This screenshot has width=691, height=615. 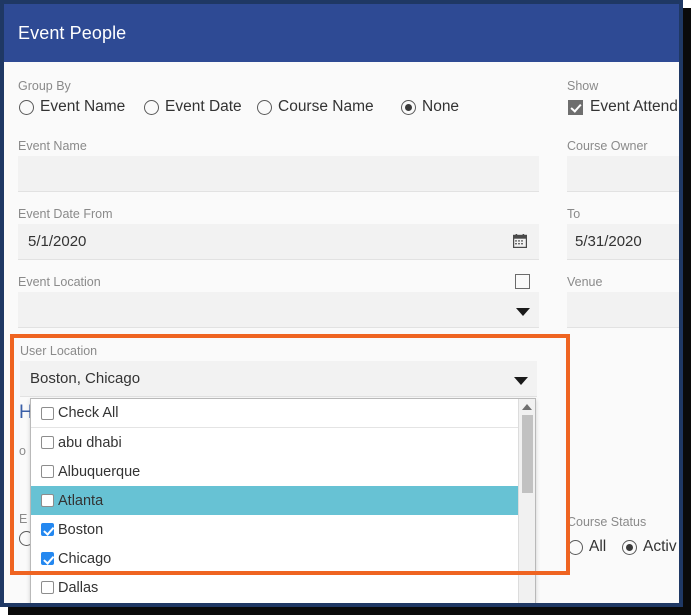 What do you see at coordinates (440, 107) in the screenshot?
I see `radio-label-none: None` at bounding box center [440, 107].